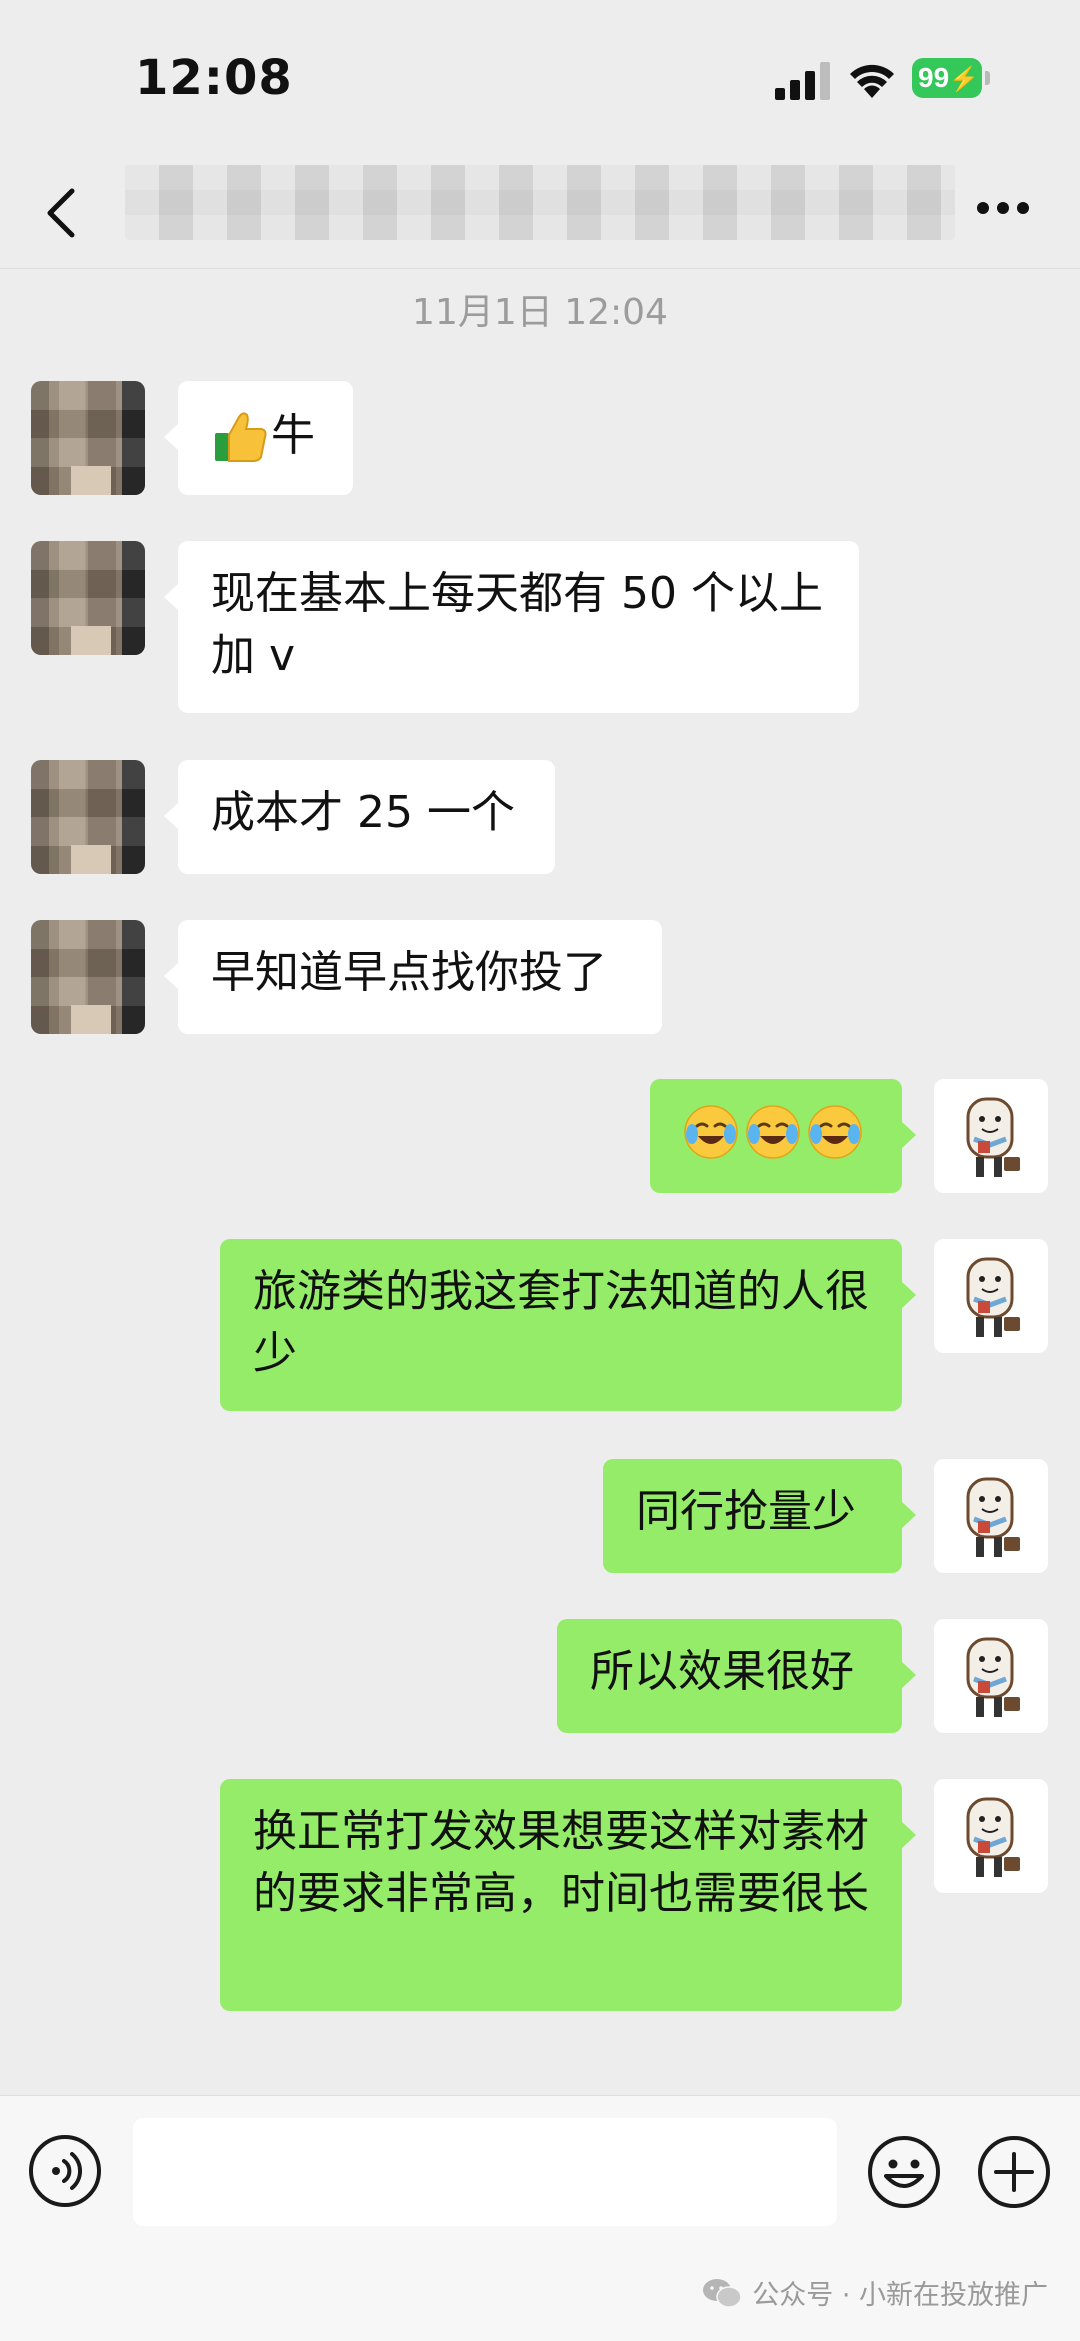 The height and width of the screenshot is (2341, 1080). What do you see at coordinates (540, 75) in the screenshot?
I see `status-bar: 12:08 99⚡` at bounding box center [540, 75].